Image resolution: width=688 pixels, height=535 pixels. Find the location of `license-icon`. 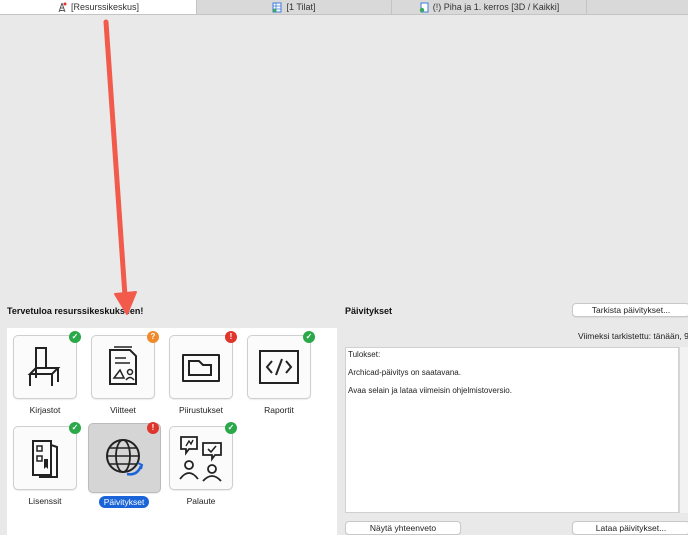

license-icon is located at coordinates (45, 459).